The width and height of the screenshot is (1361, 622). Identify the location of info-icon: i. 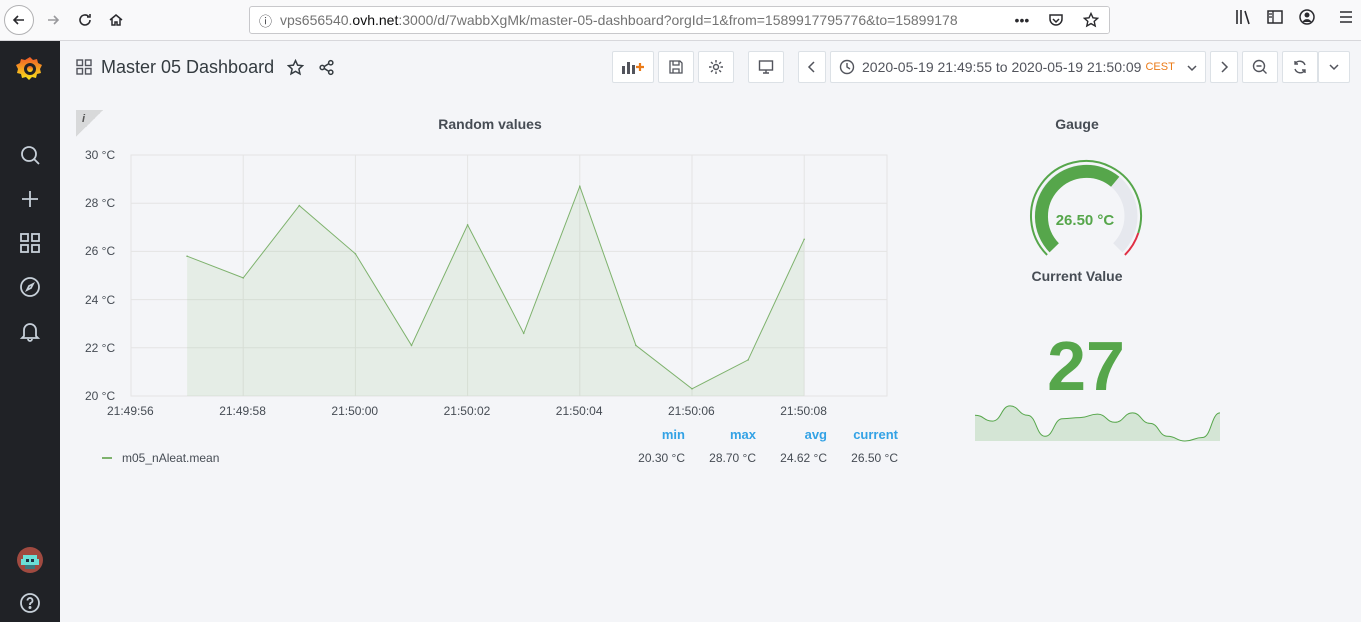
(84, 119).